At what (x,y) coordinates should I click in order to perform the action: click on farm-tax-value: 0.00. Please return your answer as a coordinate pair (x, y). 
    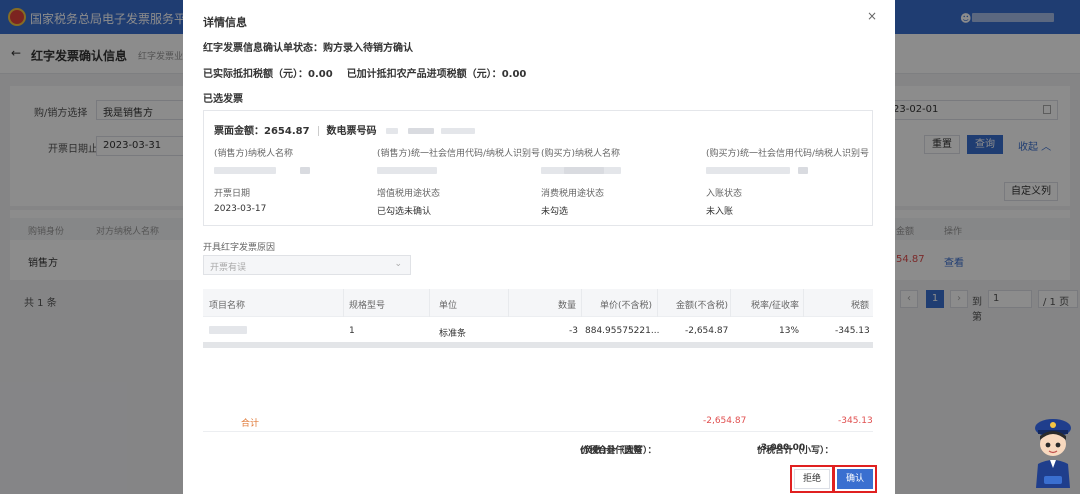
    Looking at the image, I should click on (514, 74).